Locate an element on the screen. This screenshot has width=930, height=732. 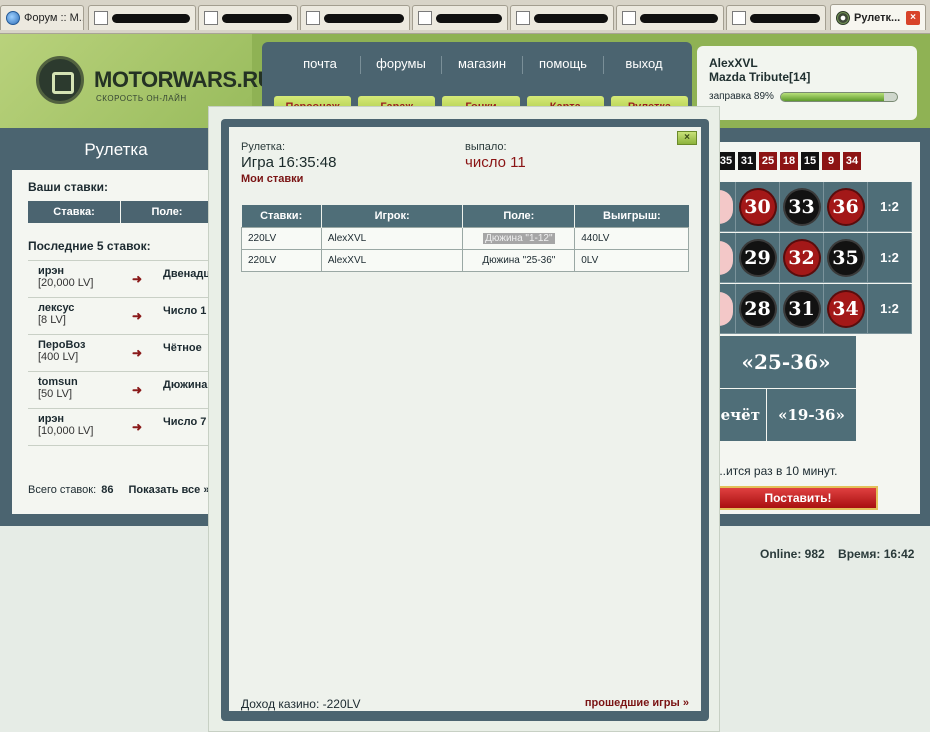
number-chip: 29 is located at coordinates (757, 257).